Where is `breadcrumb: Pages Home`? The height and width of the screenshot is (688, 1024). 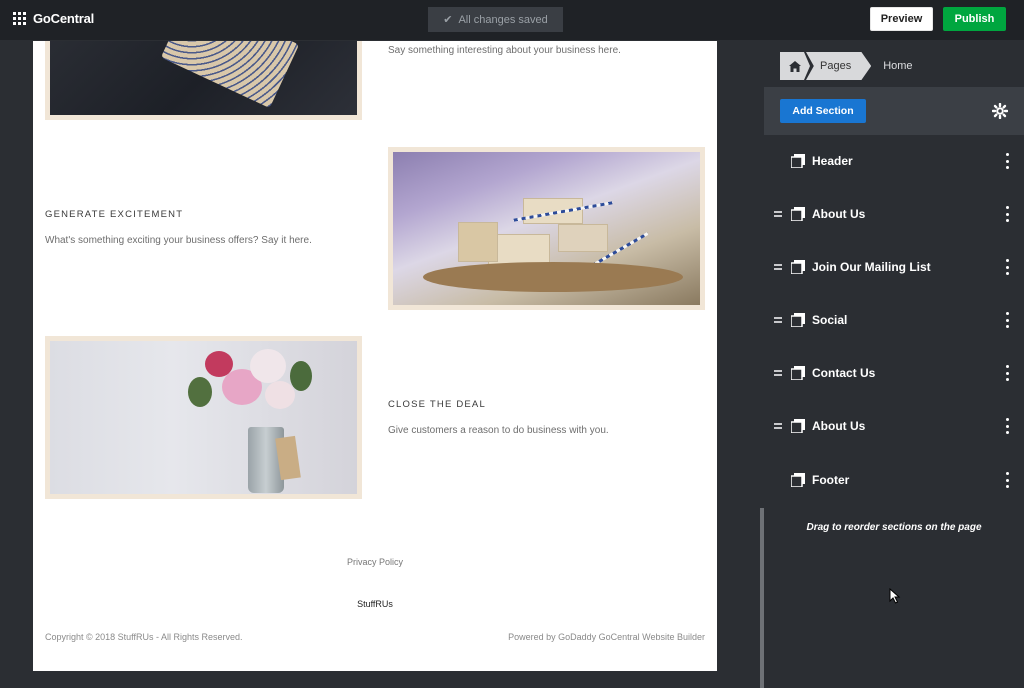 breadcrumb: Pages Home is located at coordinates (846, 66).